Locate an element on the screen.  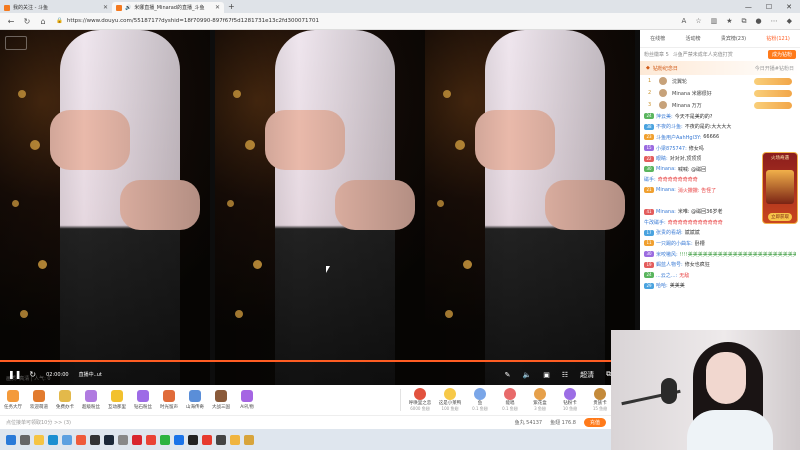
tab-diamond-fans: 钻粉(121) is located at coordinates (777, 38).